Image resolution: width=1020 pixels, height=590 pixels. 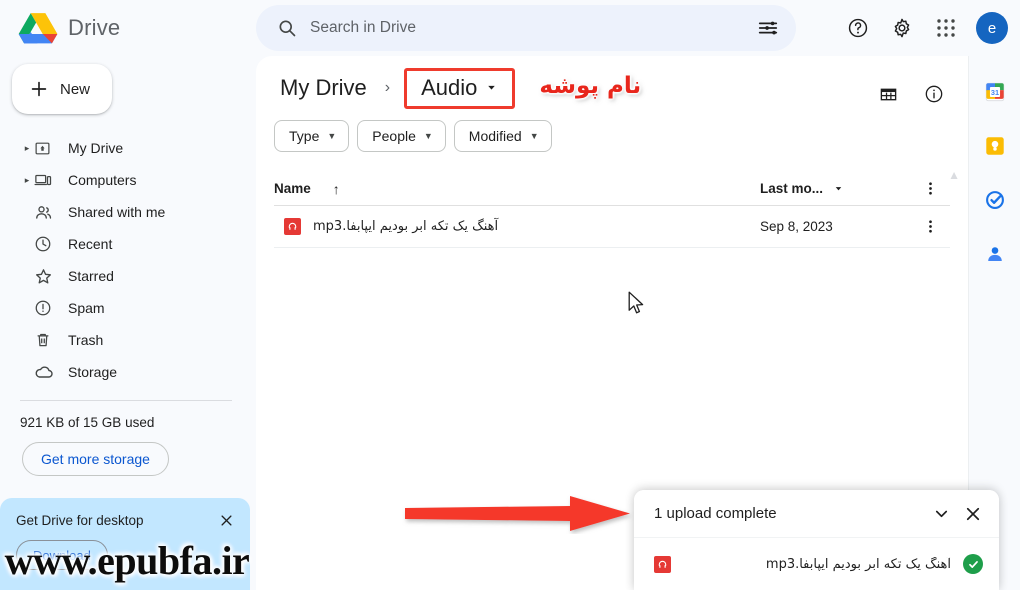 I want to click on search-input, so click(x=527, y=28).